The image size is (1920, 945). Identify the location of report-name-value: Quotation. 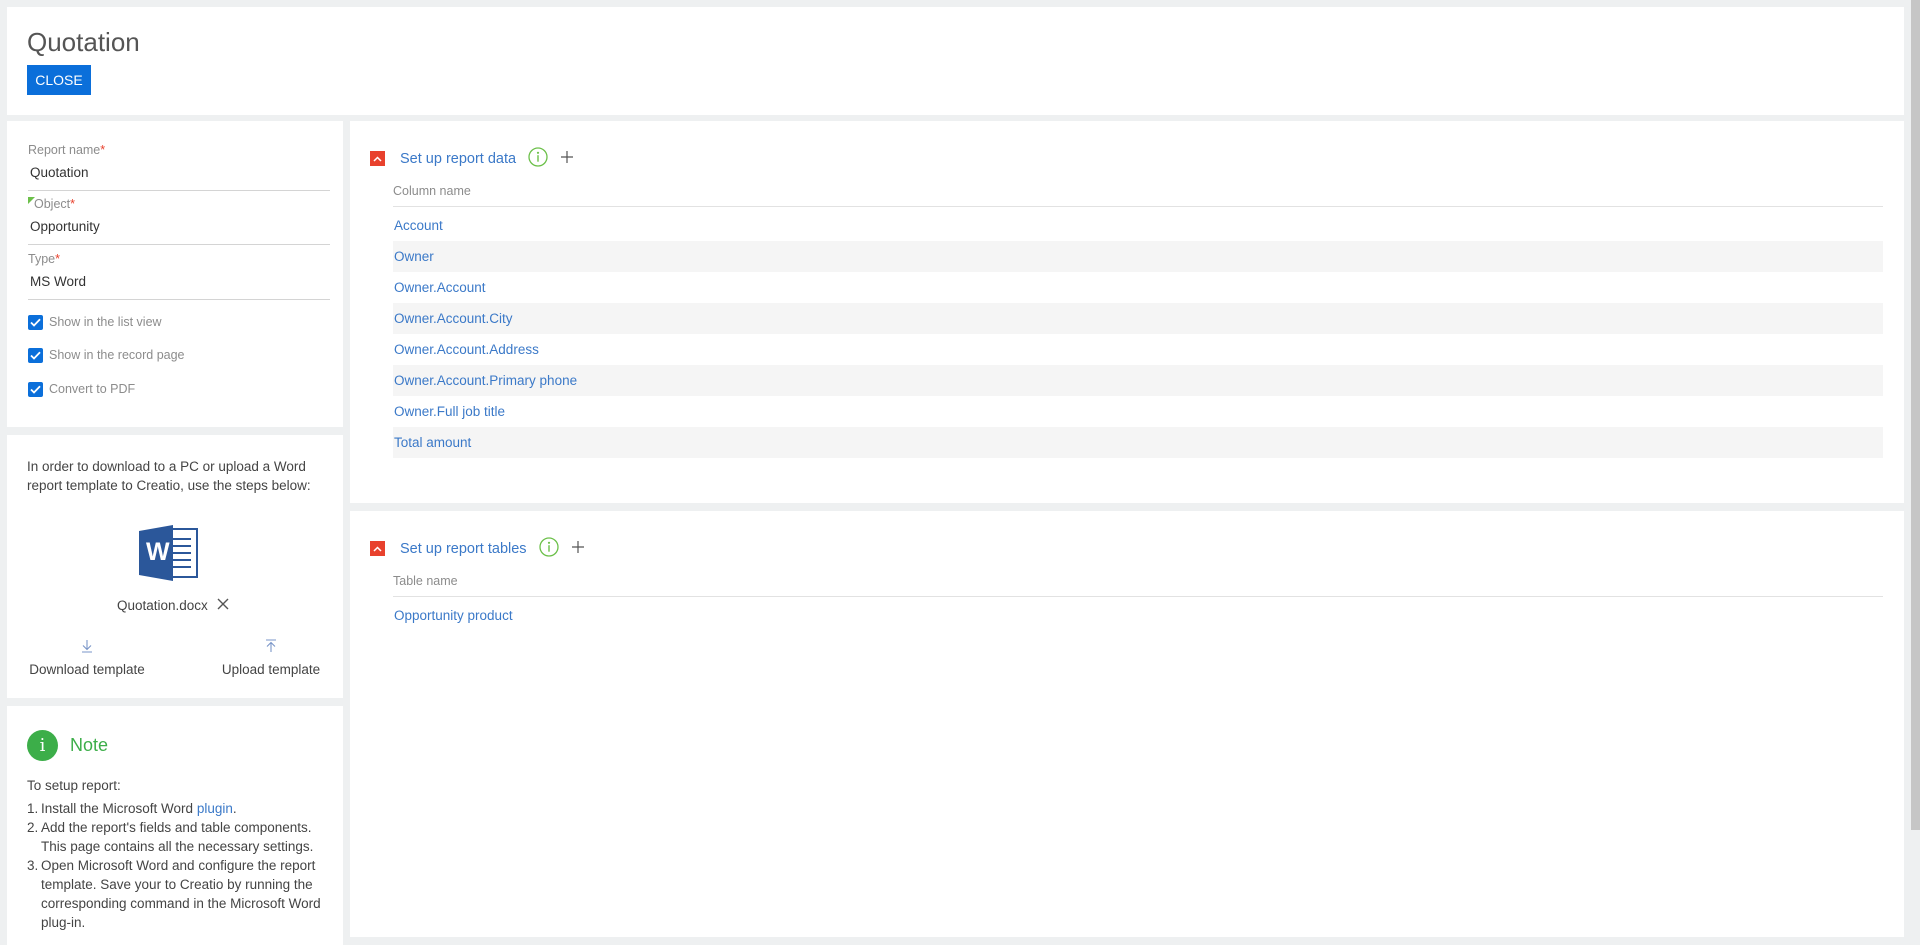
(59, 172).